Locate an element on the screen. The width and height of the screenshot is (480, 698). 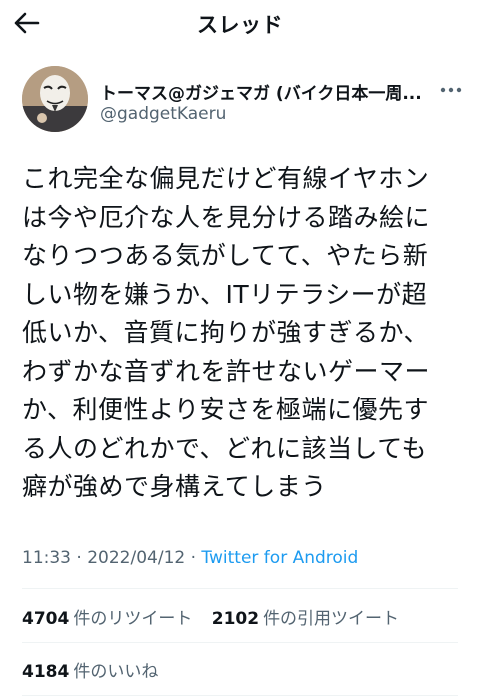
retweet-stats: 4704 件のリツイート 2102 件の引用ツイート is located at coordinates (217, 616).